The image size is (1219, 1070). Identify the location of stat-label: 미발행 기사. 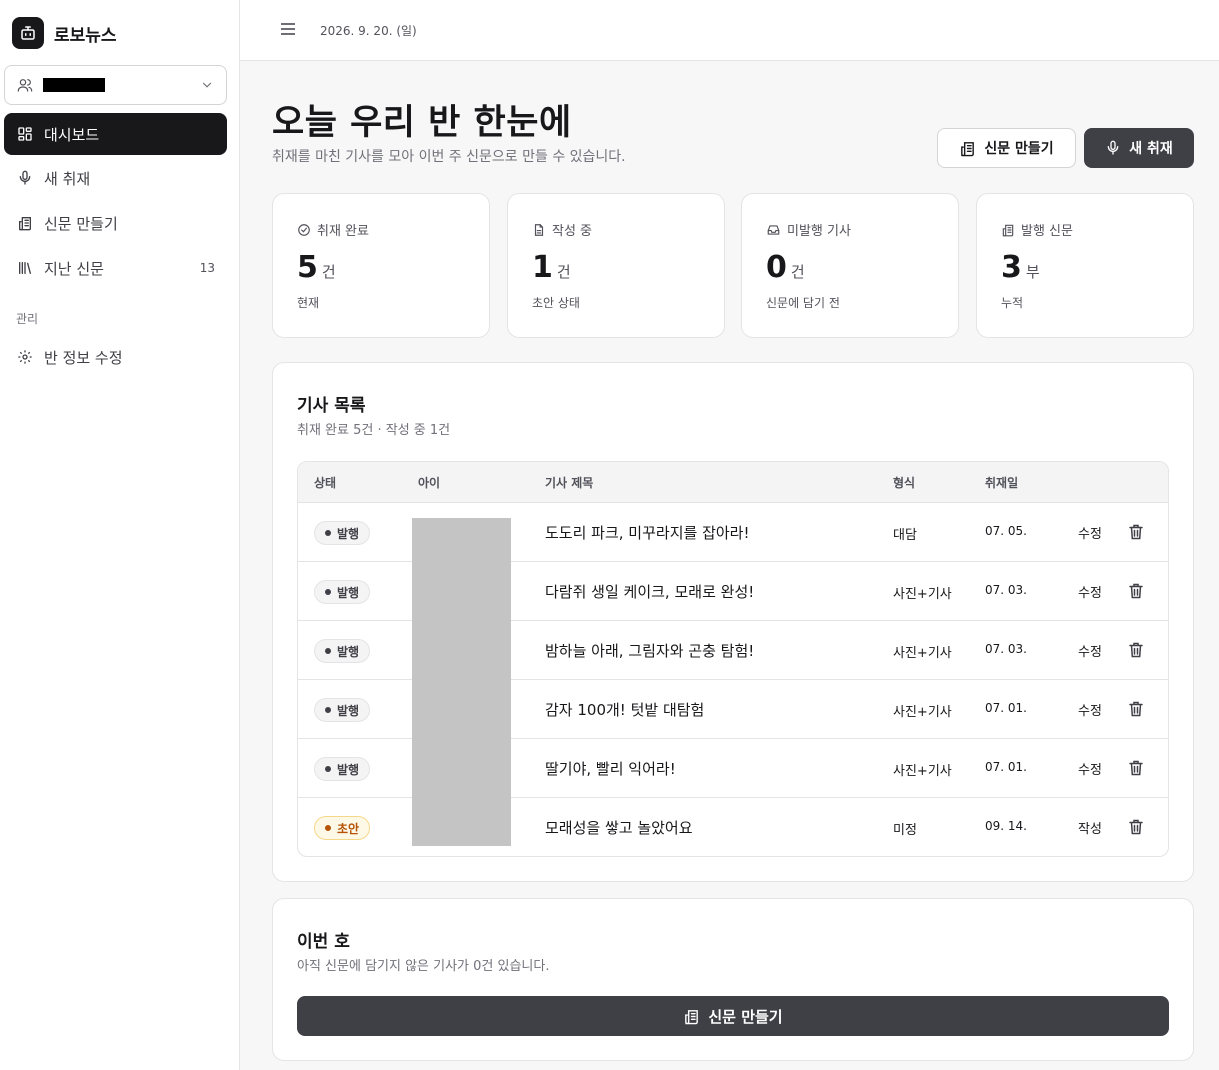
(808, 229).